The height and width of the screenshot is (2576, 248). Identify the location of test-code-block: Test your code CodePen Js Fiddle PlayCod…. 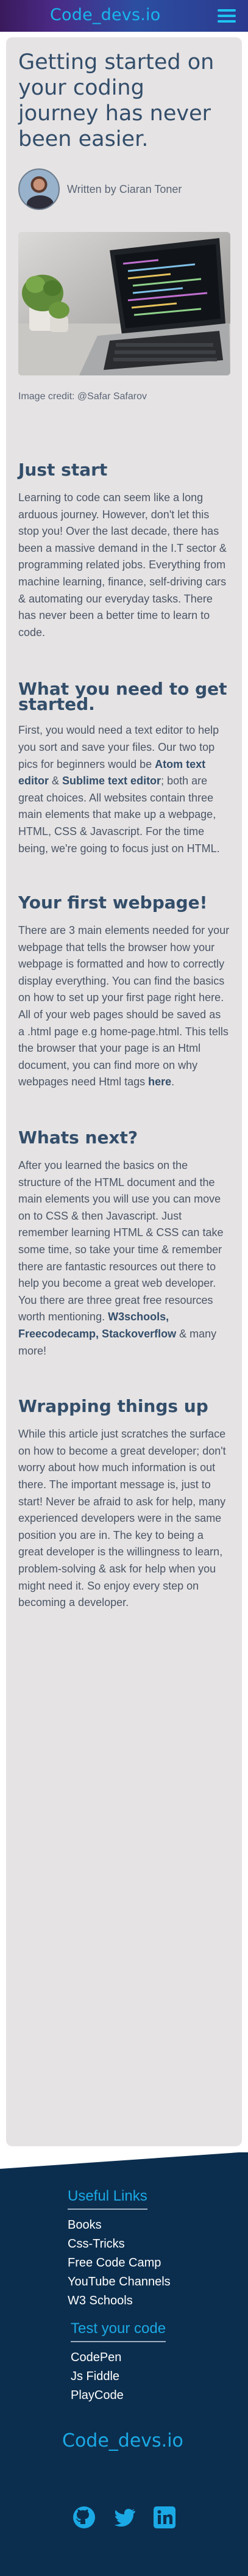
(118, 2362).